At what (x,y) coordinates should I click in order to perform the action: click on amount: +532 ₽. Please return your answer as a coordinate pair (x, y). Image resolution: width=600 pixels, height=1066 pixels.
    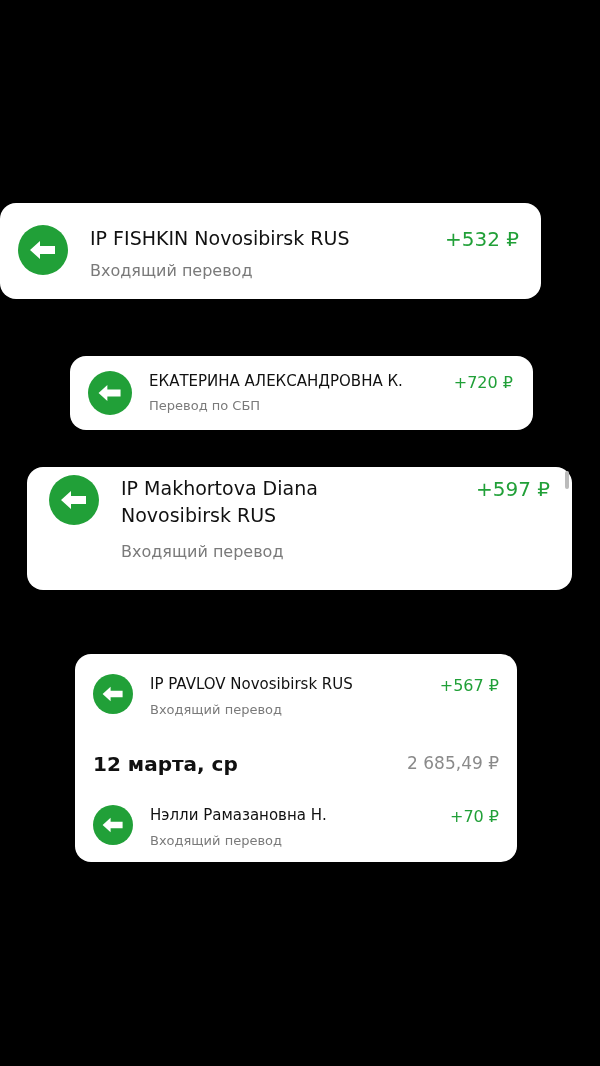
    Looking at the image, I should click on (482, 239).